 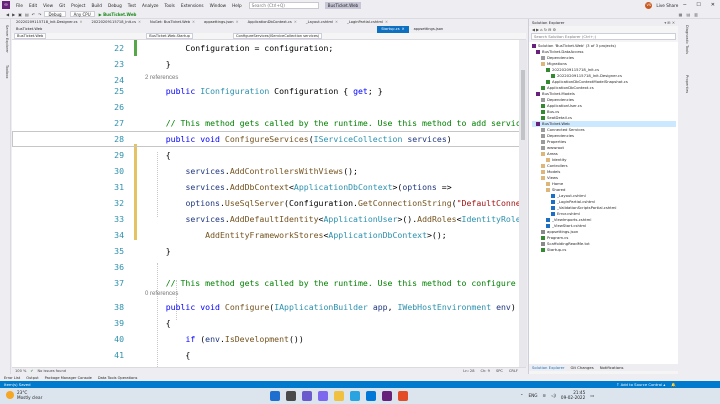 I want to click on tree-item: Home, so click(x=554, y=184).